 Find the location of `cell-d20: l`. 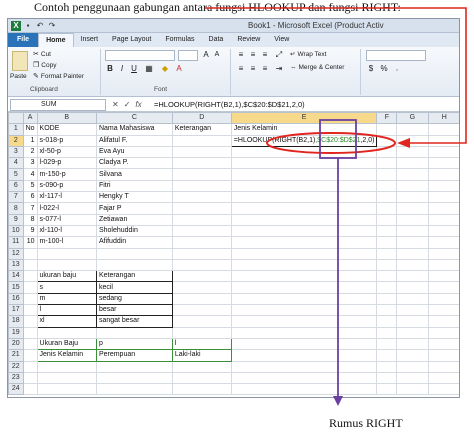

cell-d20: l is located at coordinates (201, 344).